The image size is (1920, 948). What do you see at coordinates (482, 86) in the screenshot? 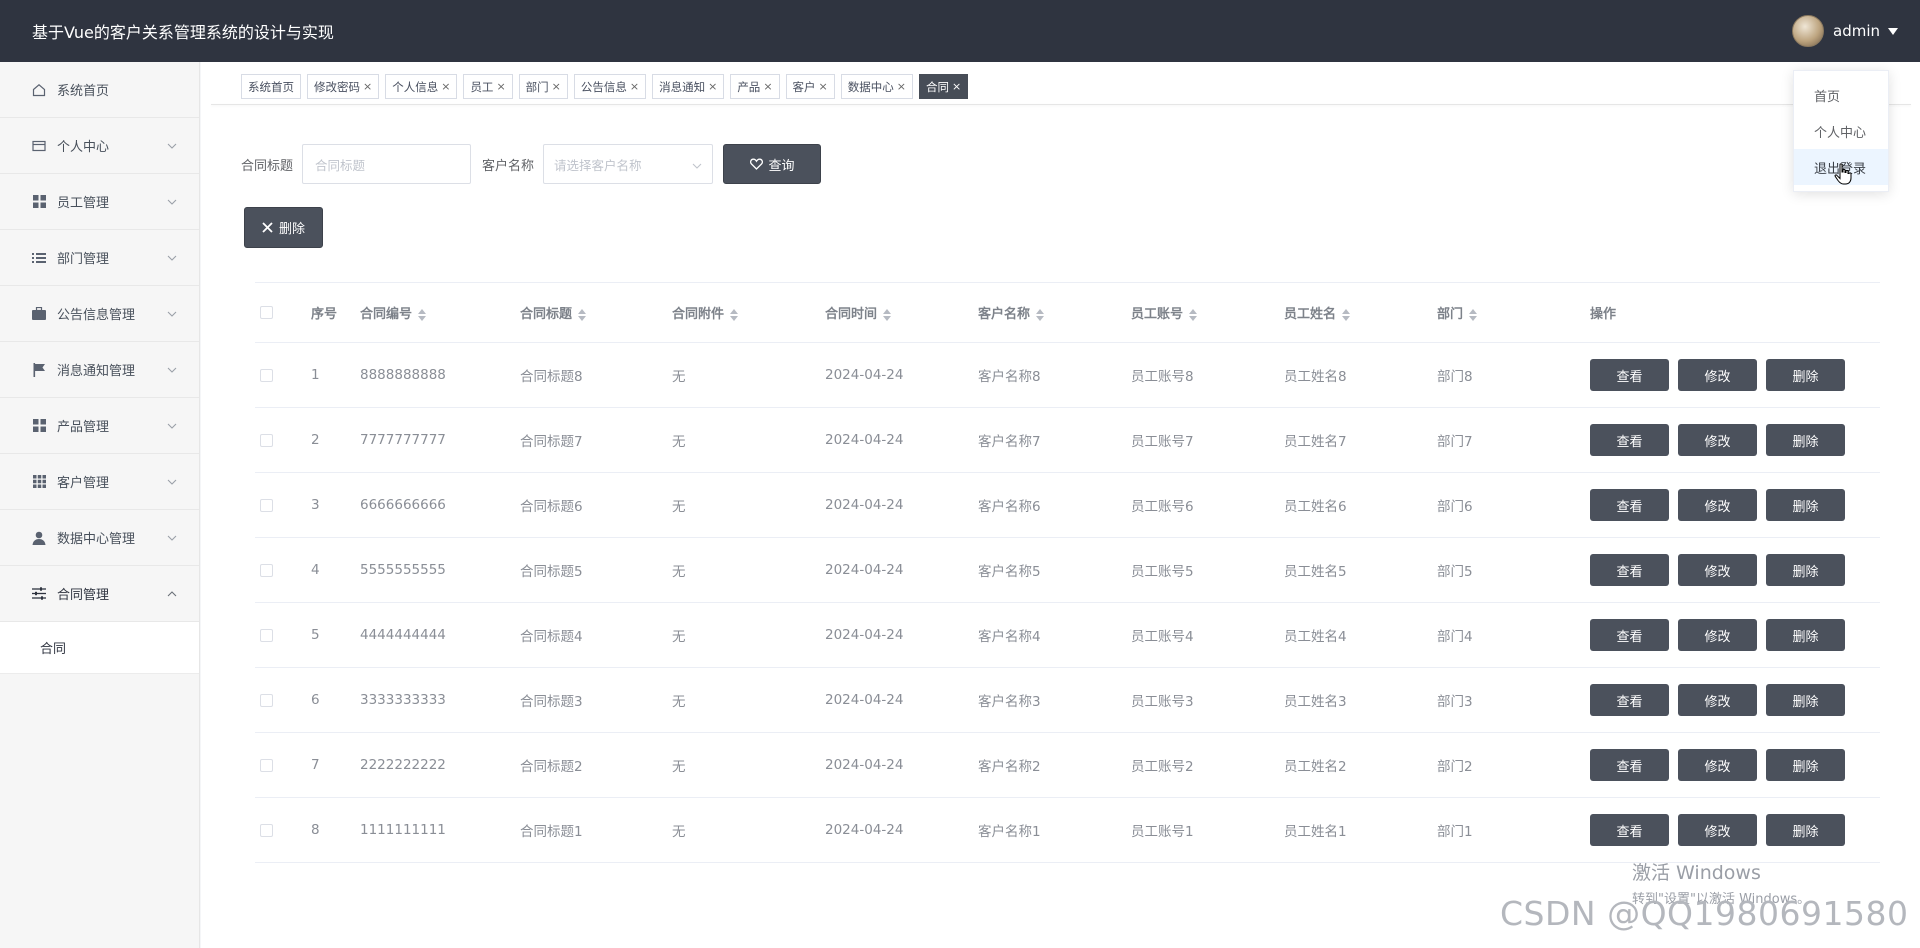
I see `tag-label: 员工` at bounding box center [482, 86].